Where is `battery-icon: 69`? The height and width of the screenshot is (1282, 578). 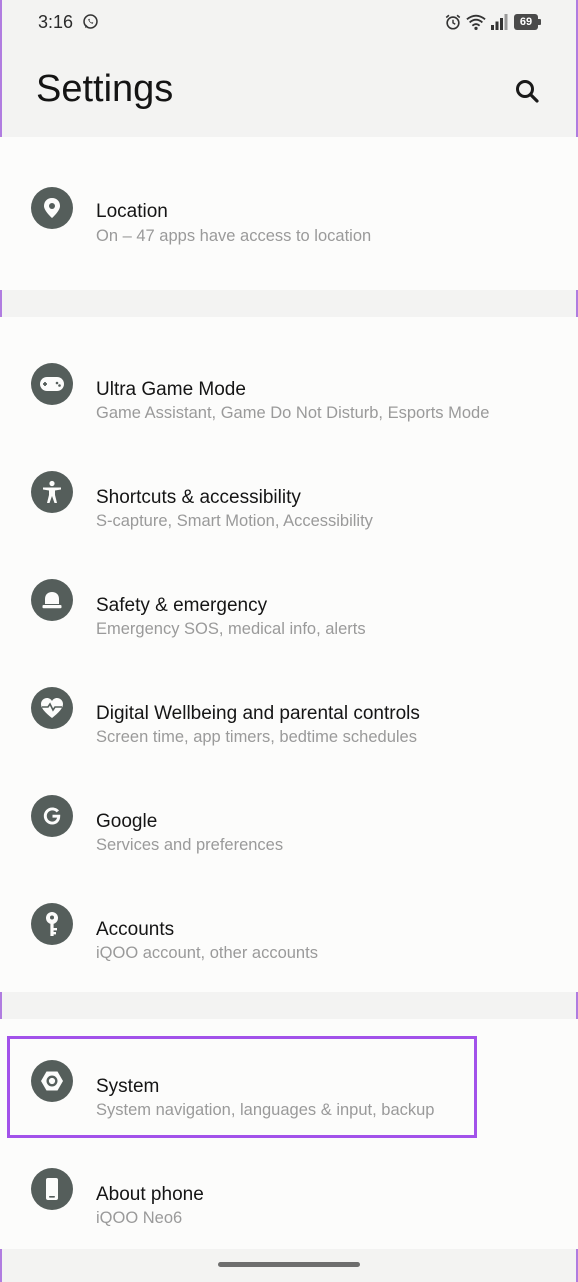
battery-icon: 69 is located at coordinates (528, 22).